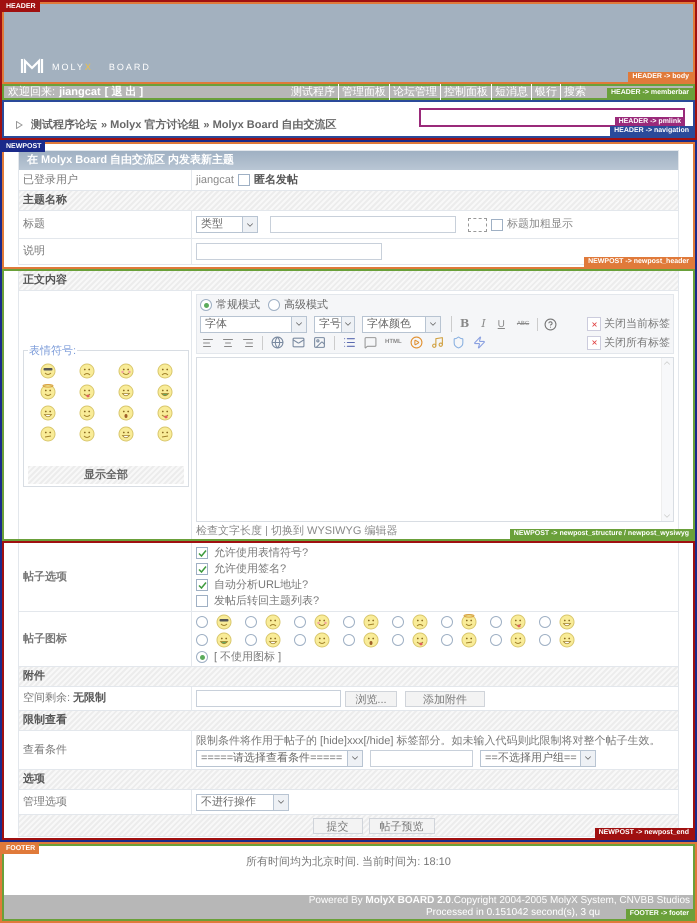 The image size is (697, 923). I want to click on username-link: jiangcat, so click(80, 92).